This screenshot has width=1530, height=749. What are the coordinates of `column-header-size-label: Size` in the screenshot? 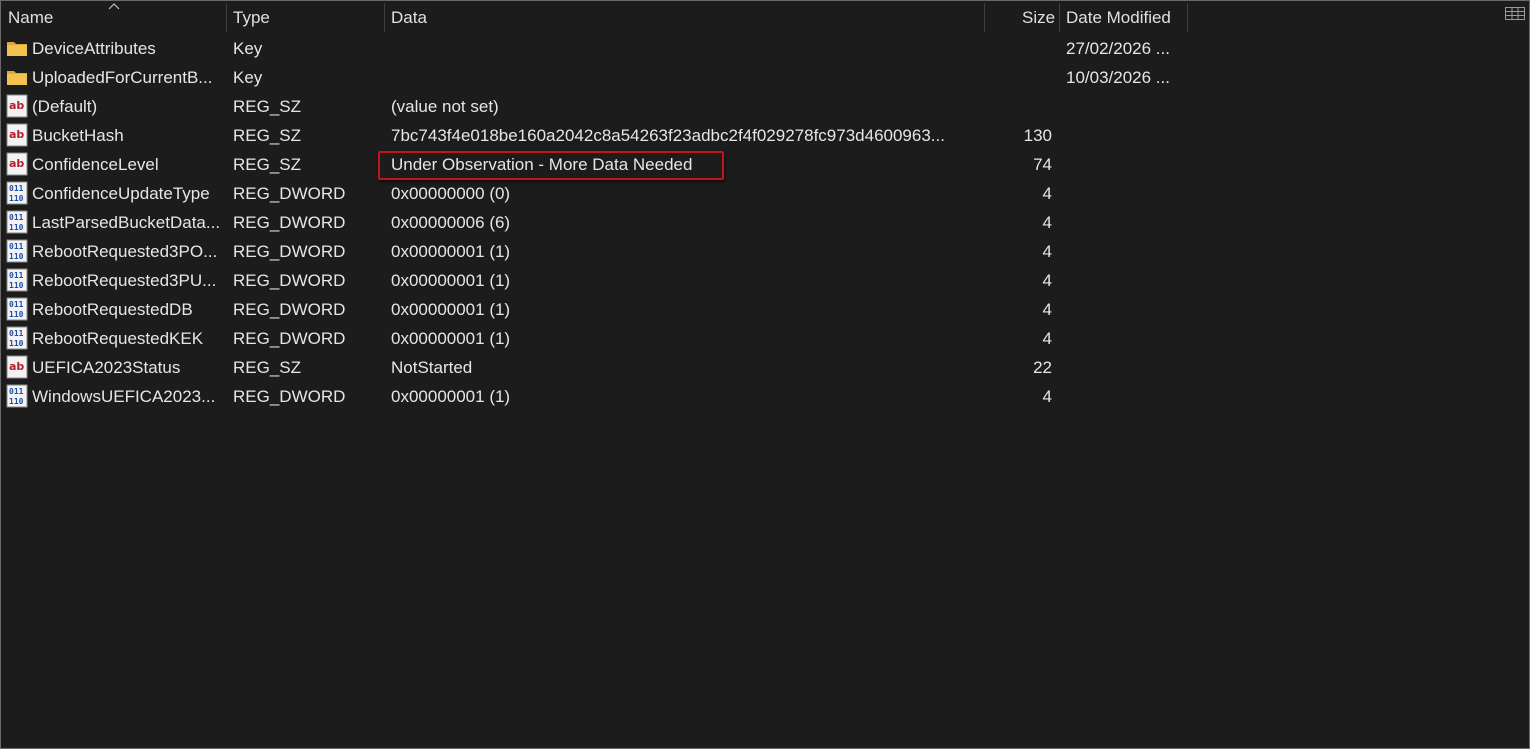 It's located at (1039, 17).